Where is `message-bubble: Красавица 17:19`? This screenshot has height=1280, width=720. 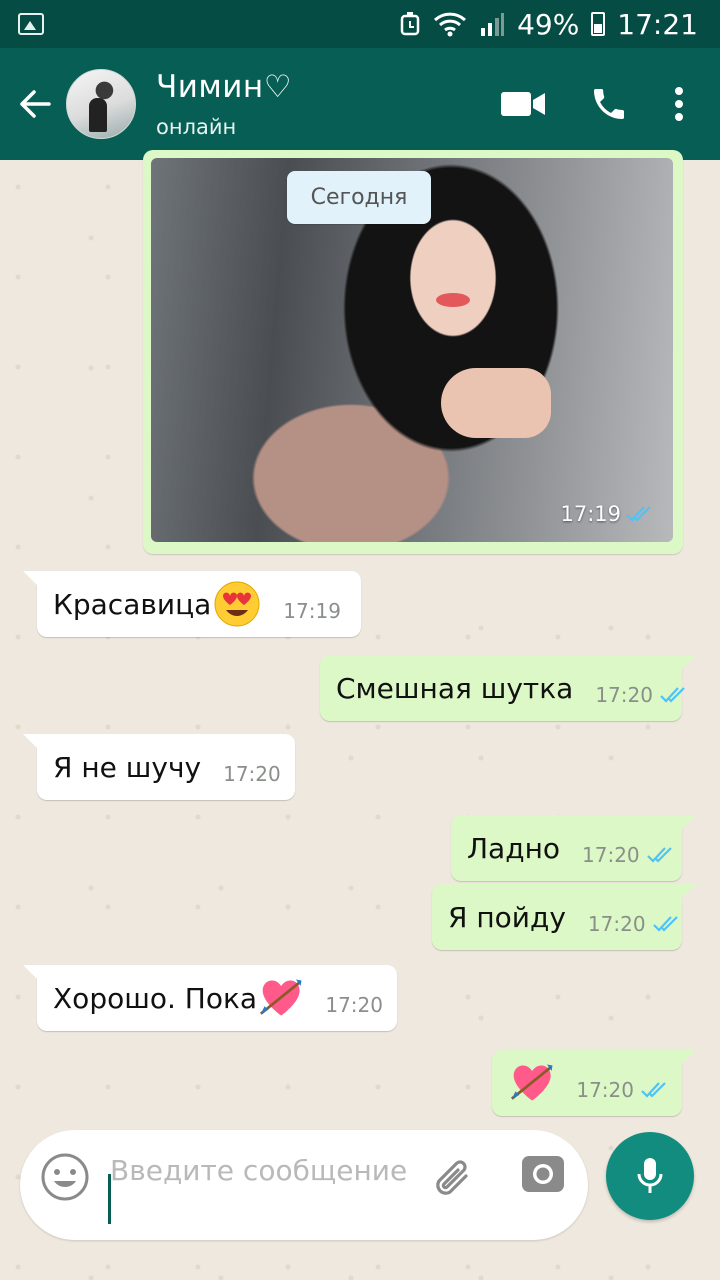 message-bubble: Красавица 17:19 is located at coordinates (192, 604).